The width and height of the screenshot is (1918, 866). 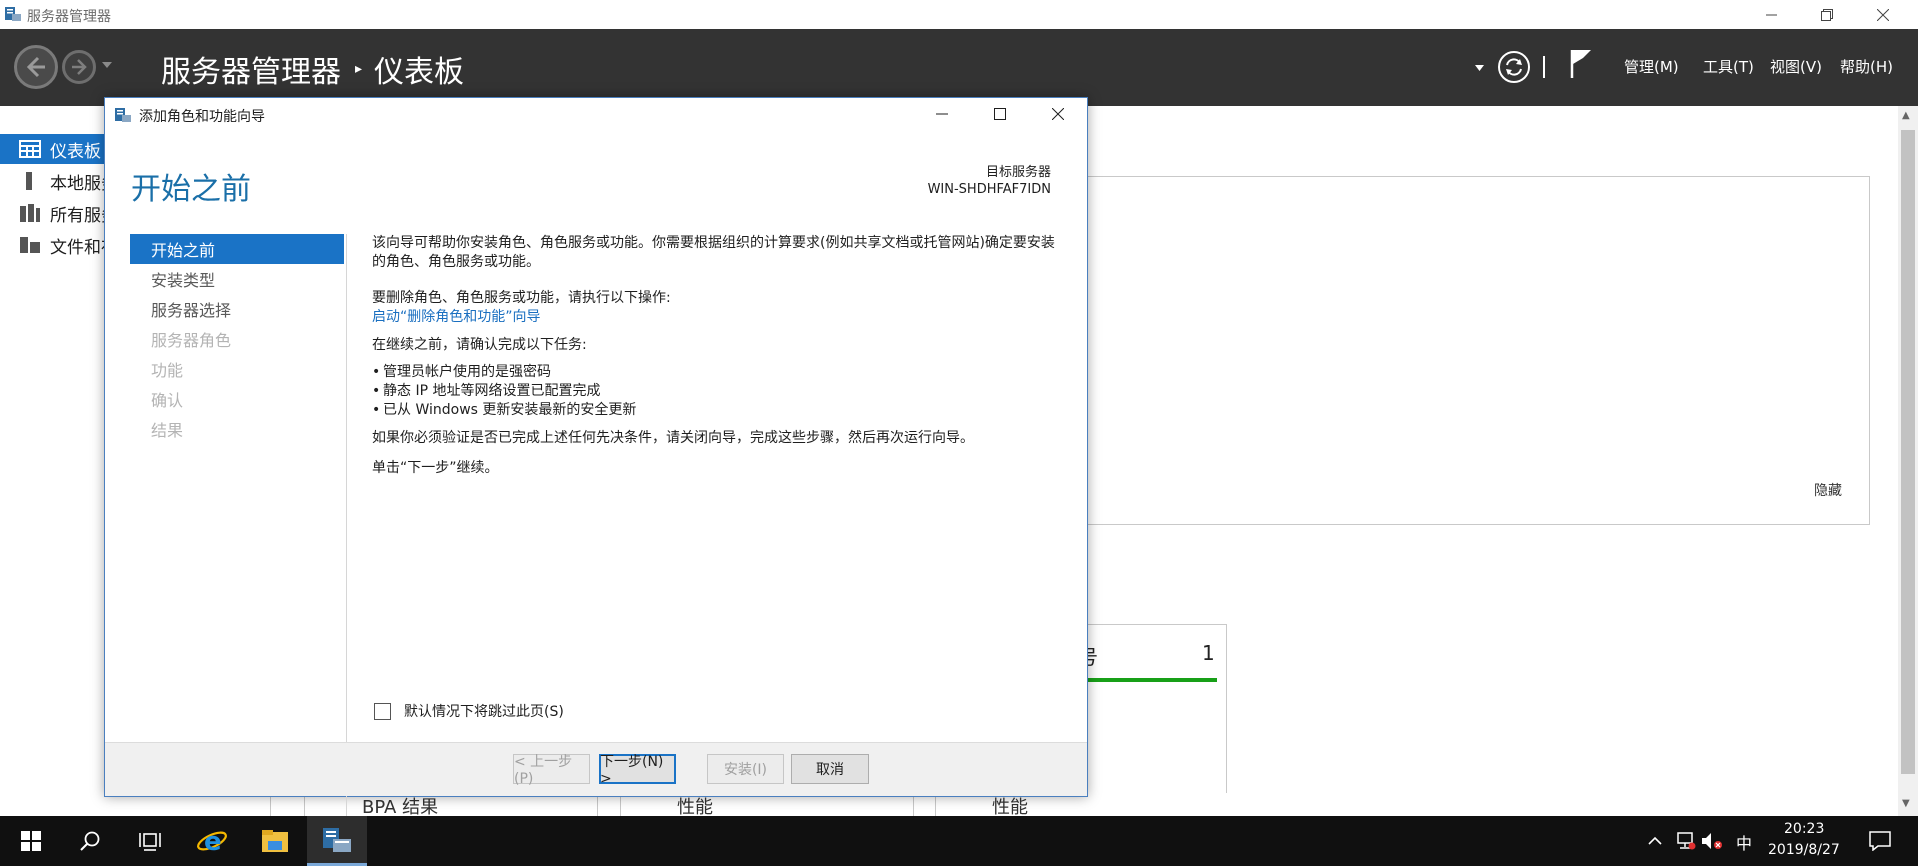 I want to click on menu-help: 帮助(H), so click(x=1866, y=66).